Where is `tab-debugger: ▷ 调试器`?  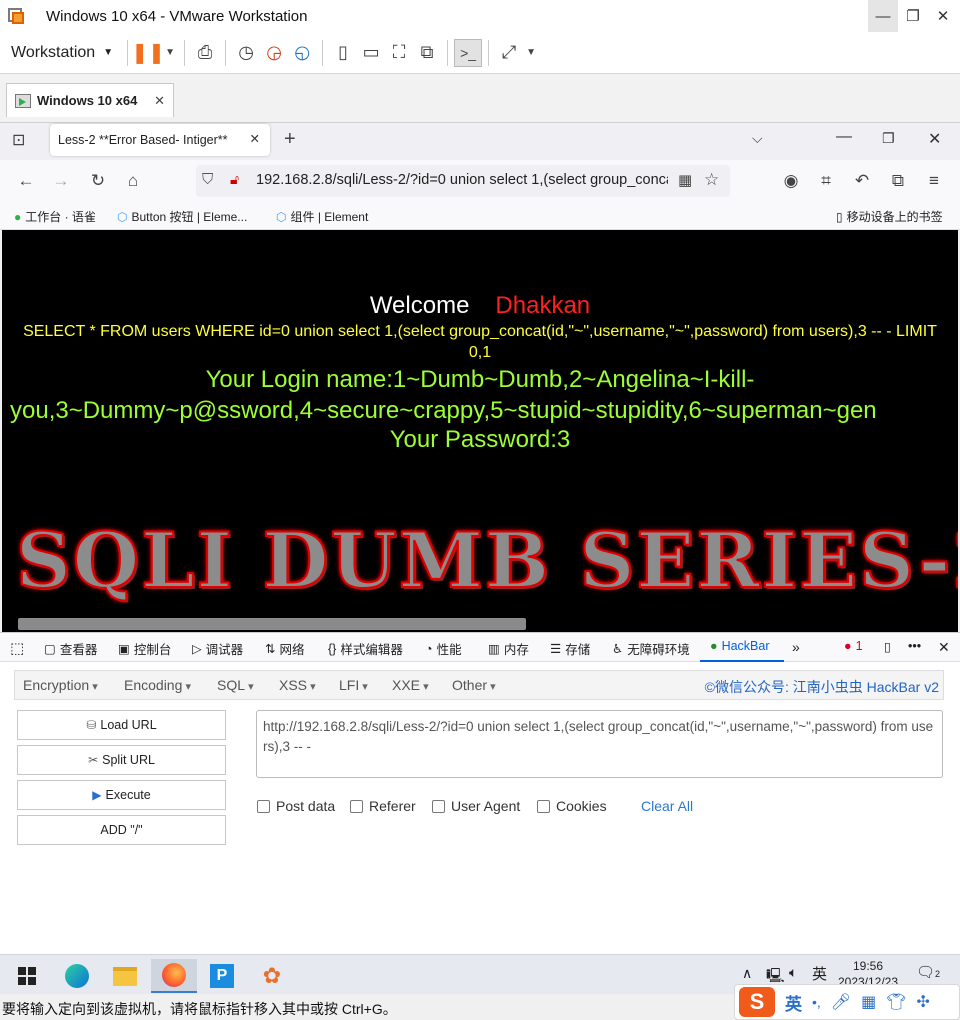 tab-debugger: ▷ 调试器 is located at coordinates (217, 648).